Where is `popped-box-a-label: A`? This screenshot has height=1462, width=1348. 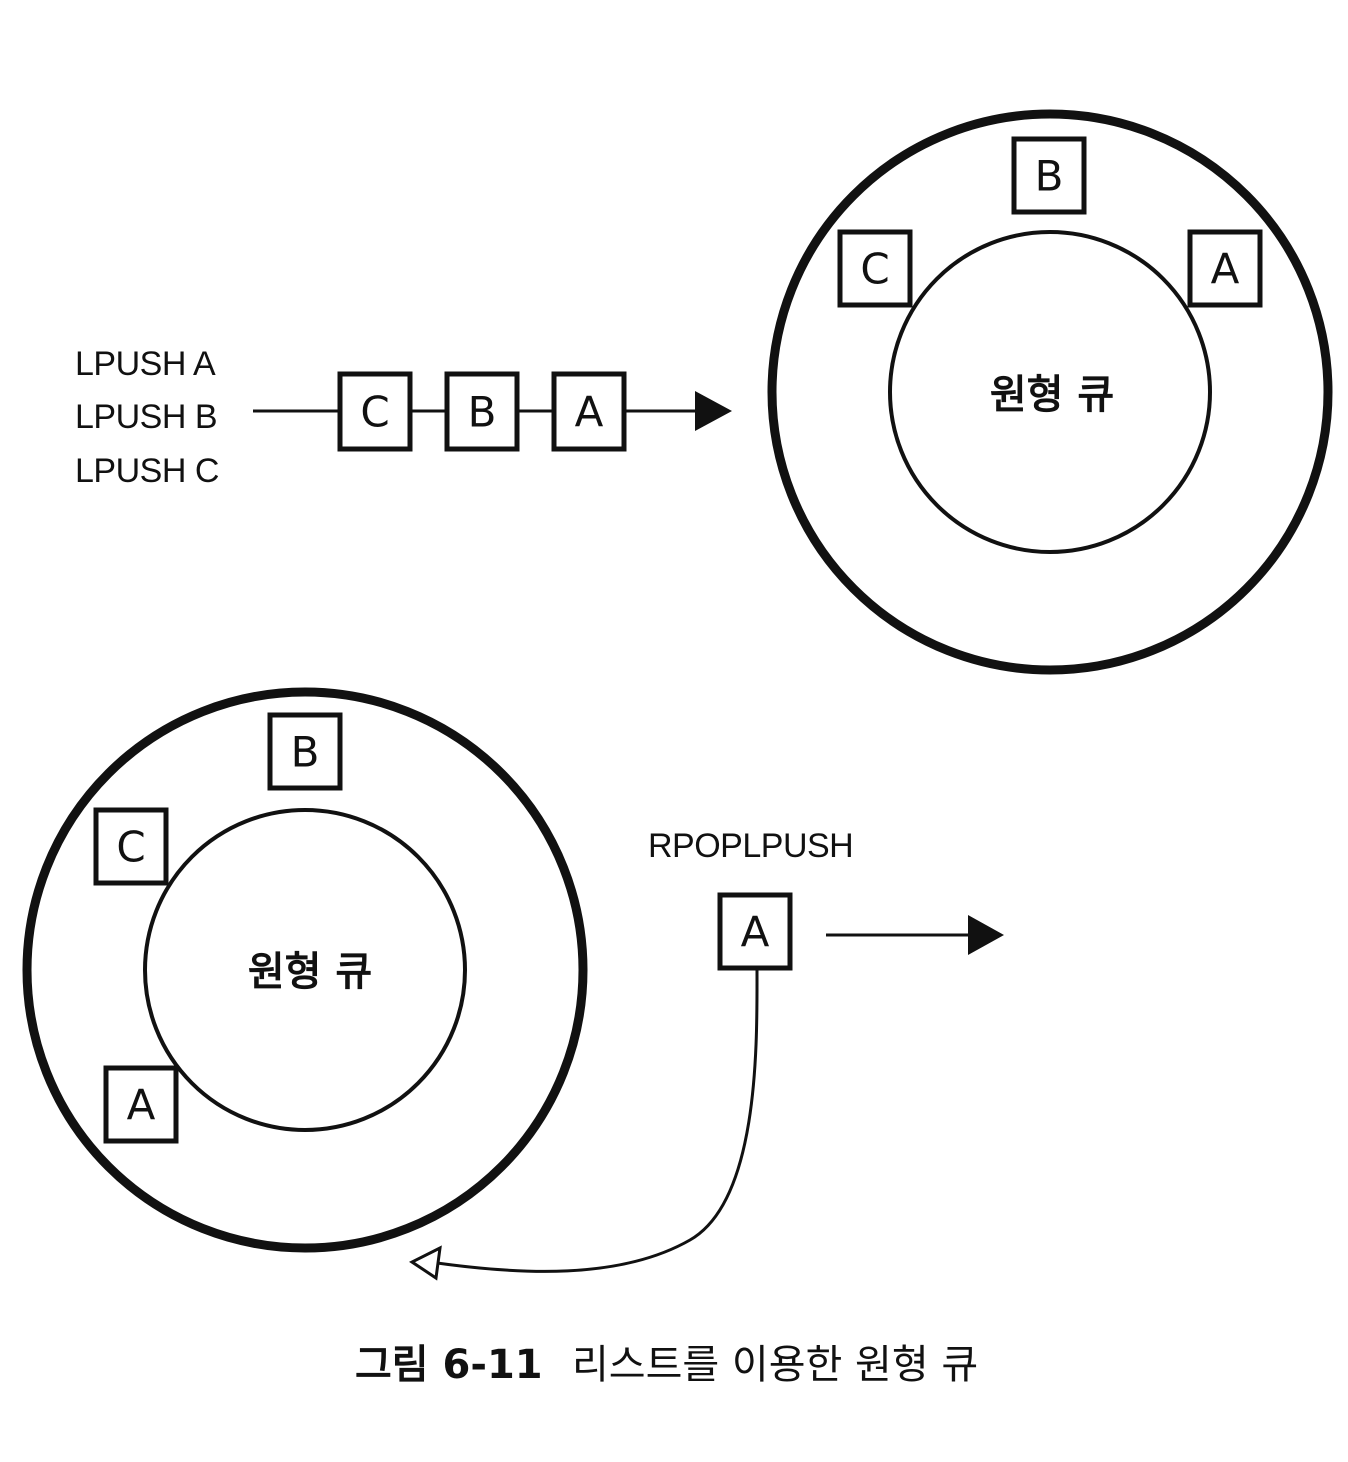
popped-box-a-label: A is located at coordinates (755, 932).